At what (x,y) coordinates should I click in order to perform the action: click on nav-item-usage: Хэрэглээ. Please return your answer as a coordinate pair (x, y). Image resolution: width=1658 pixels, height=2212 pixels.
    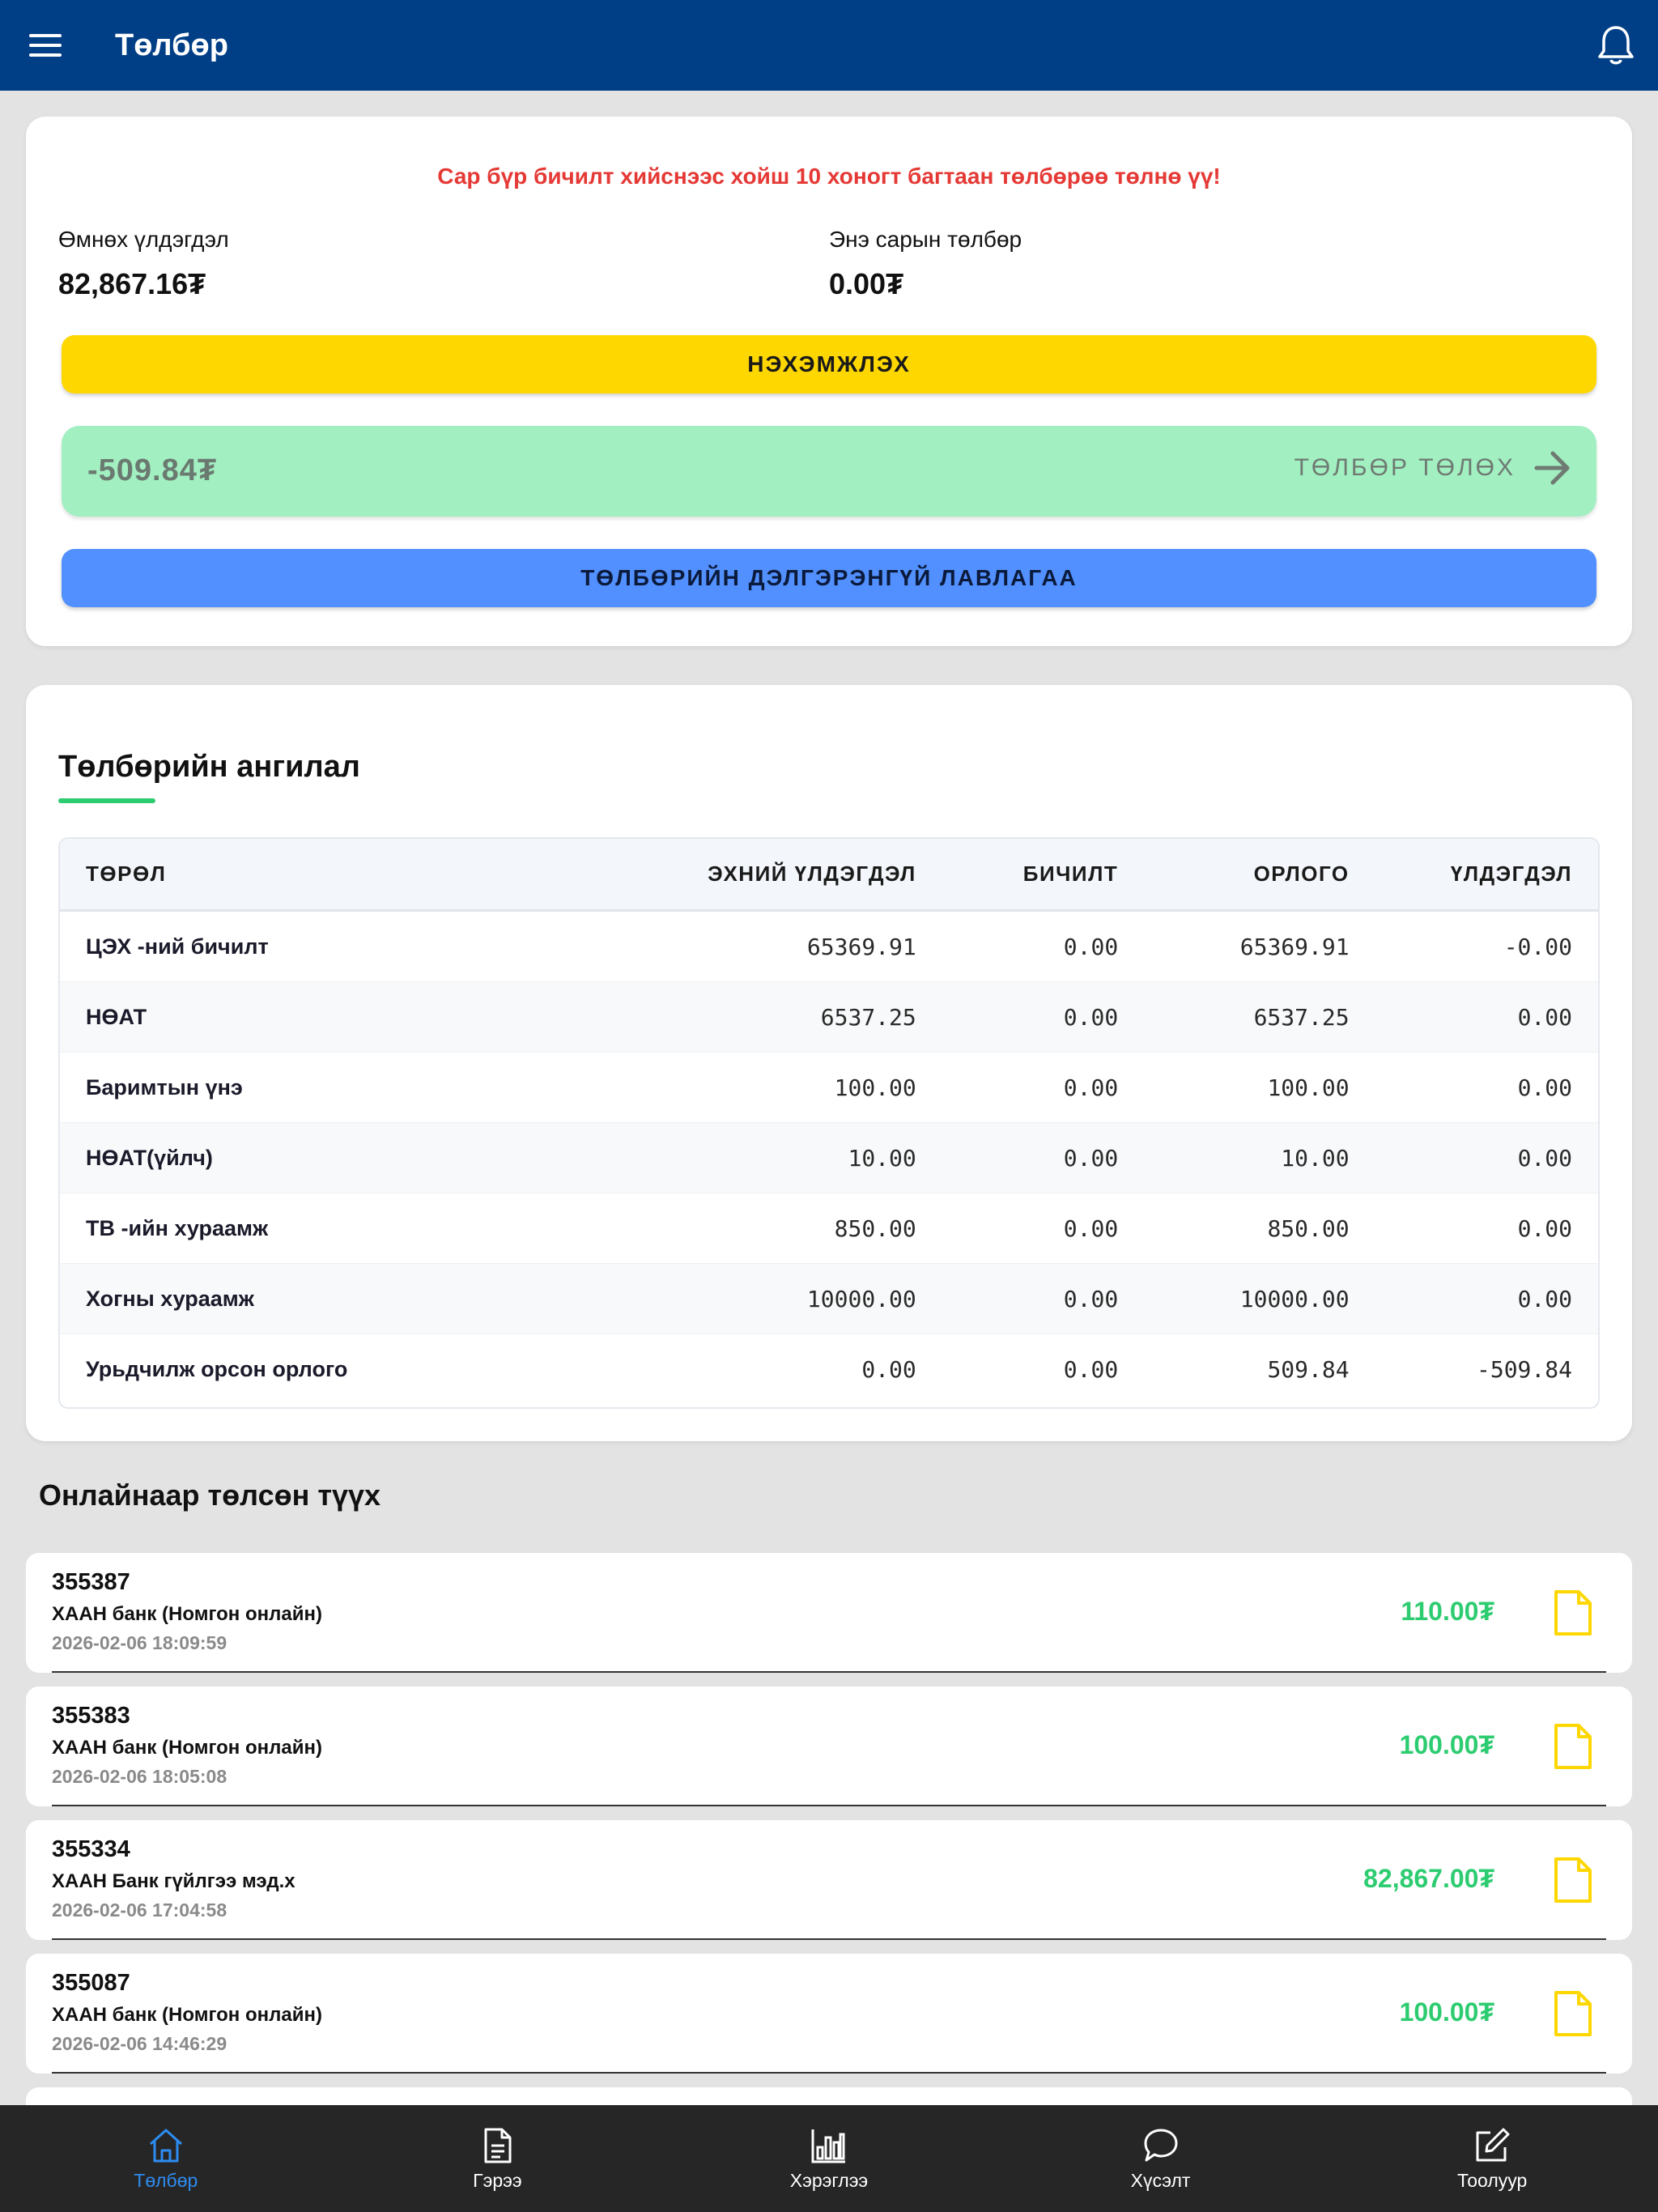
    Looking at the image, I should click on (829, 2159).